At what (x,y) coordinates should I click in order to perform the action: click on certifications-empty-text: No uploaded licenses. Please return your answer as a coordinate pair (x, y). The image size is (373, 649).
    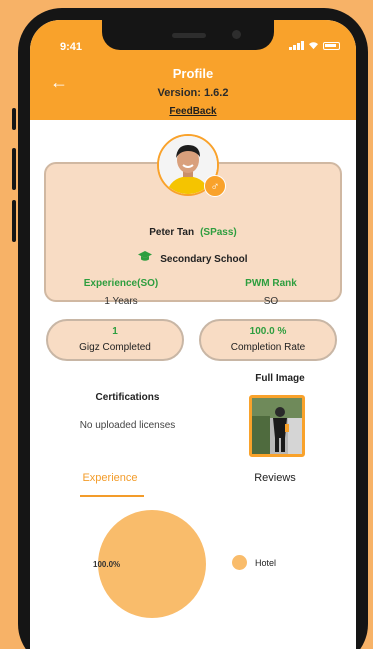
    Looking at the image, I should click on (127, 425).